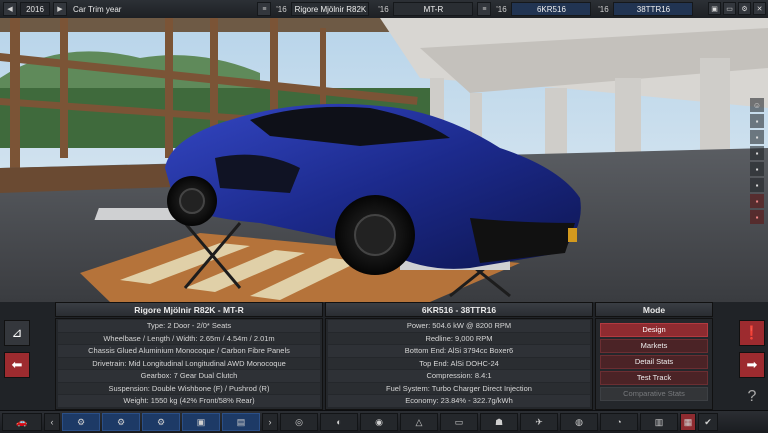 This screenshot has height=433, width=768. What do you see at coordinates (758, 161) in the screenshot?
I see `view-tools-strip: ☺ ▪ ▪ ▪ ▪ ▪ ▪ ▪` at bounding box center [758, 161].